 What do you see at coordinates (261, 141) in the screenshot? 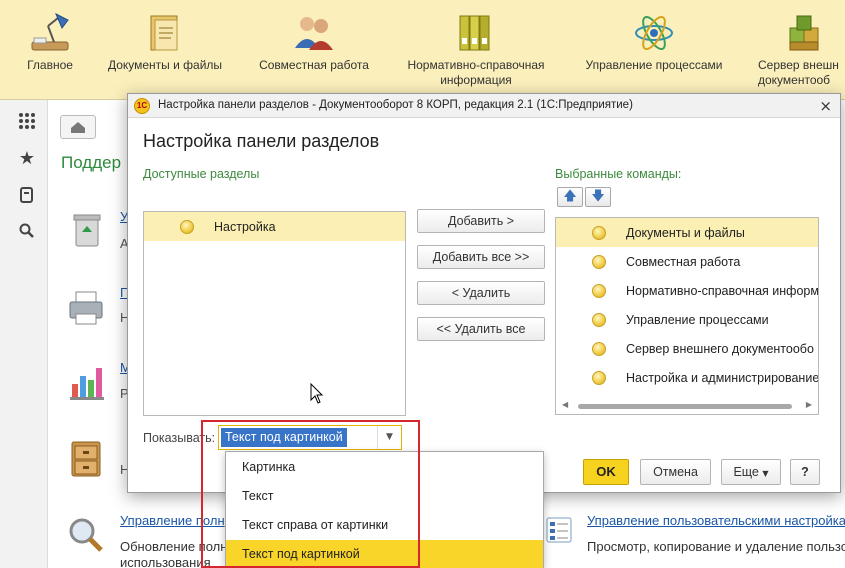
I see `dialog-heading: Настройка панели разделов` at bounding box center [261, 141].